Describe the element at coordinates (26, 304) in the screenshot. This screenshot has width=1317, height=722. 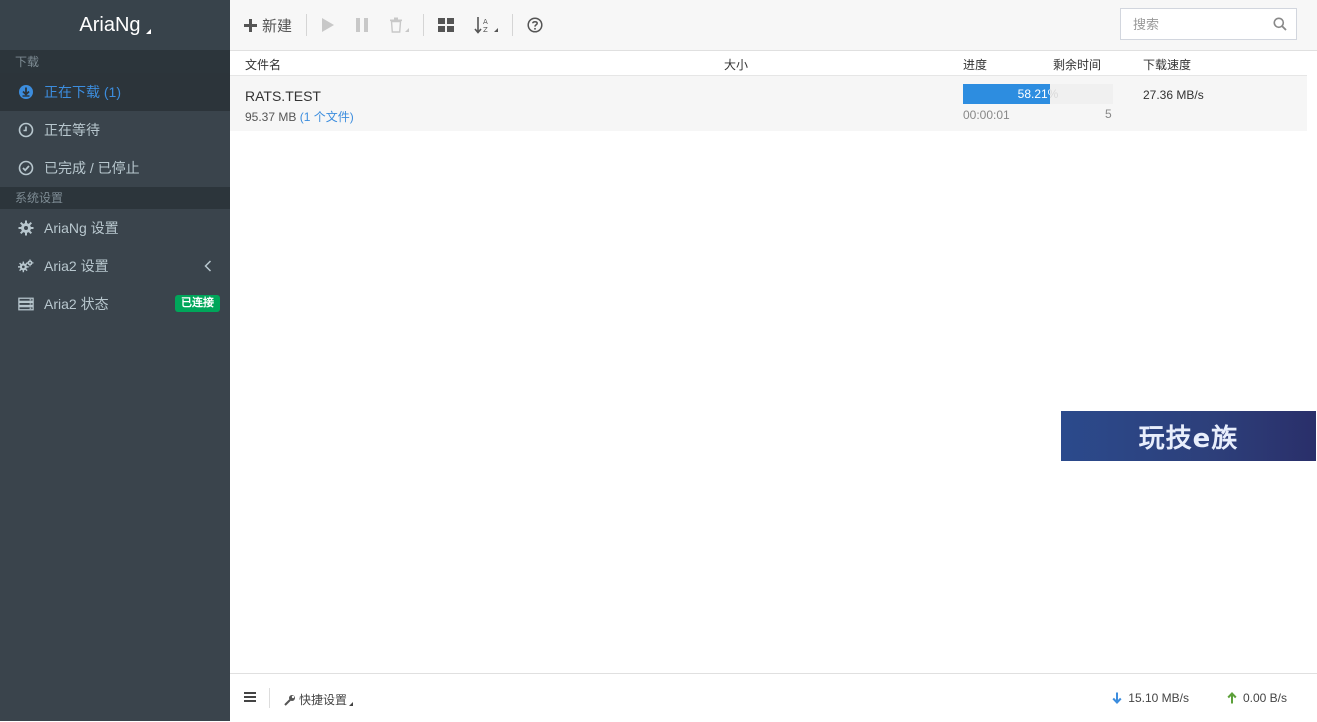
I see `server-icon` at that location.